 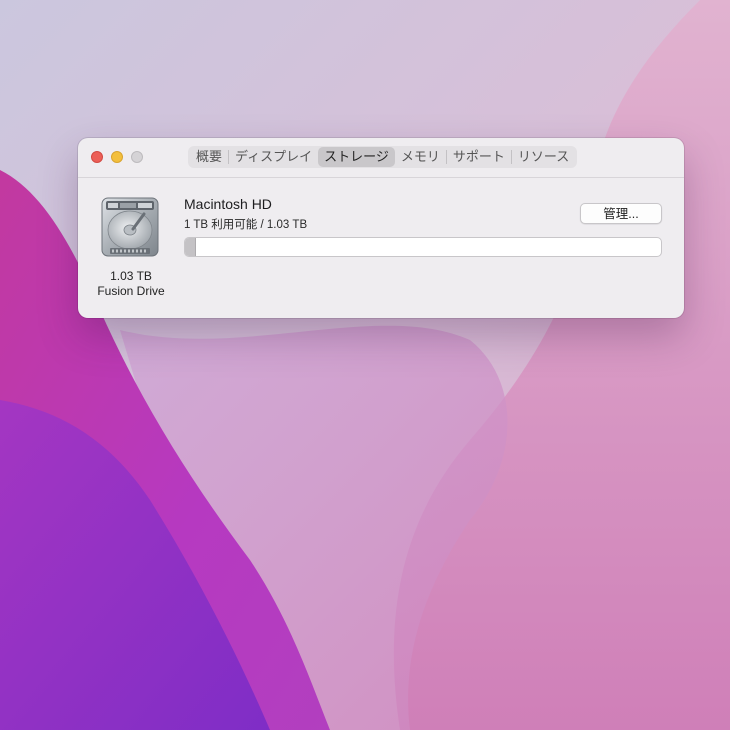 I want to click on drive-type: Fusion Drive, so click(x=131, y=291).